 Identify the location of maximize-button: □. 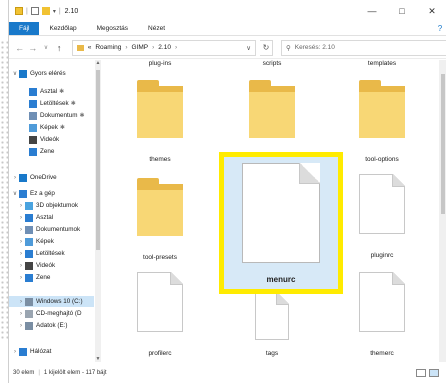
(402, 11).